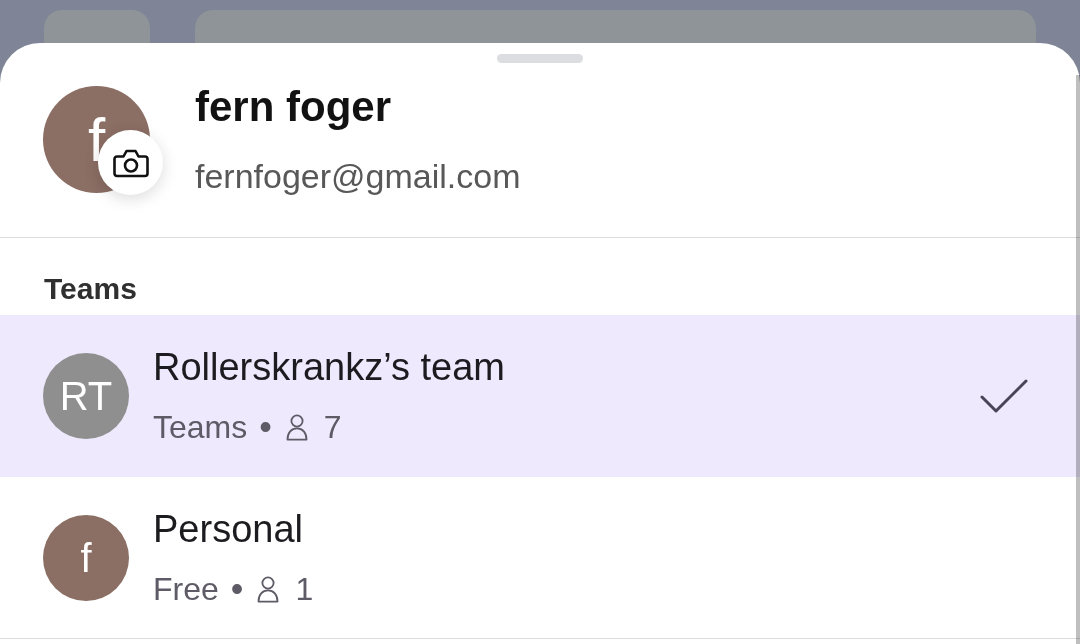 The height and width of the screenshot is (644, 1080). Describe the element at coordinates (186, 589) in the screenshot. I see `team-plan: Free` at that location.